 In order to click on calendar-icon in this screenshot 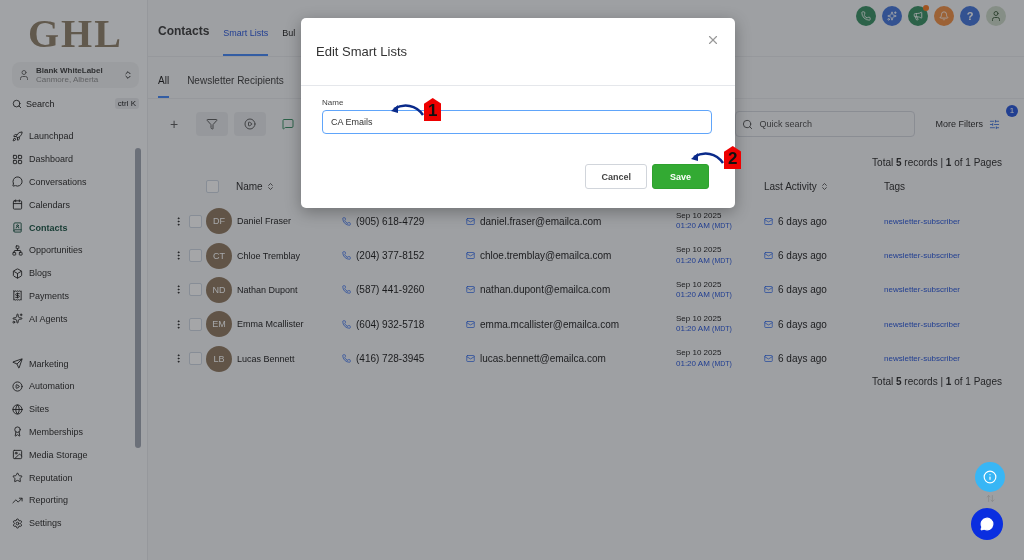, I will do `click(17, 205)`.